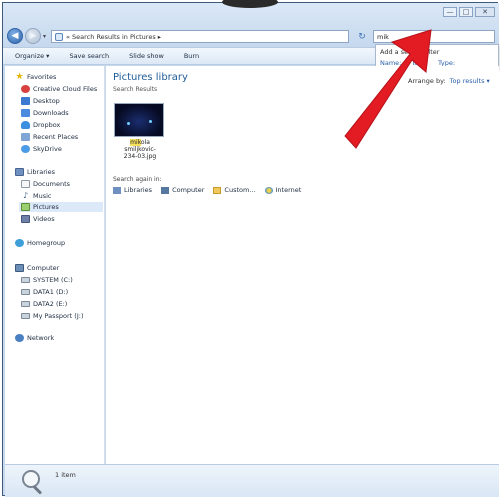  I want to click on search-again-internet: Internet, so click(283, 190).